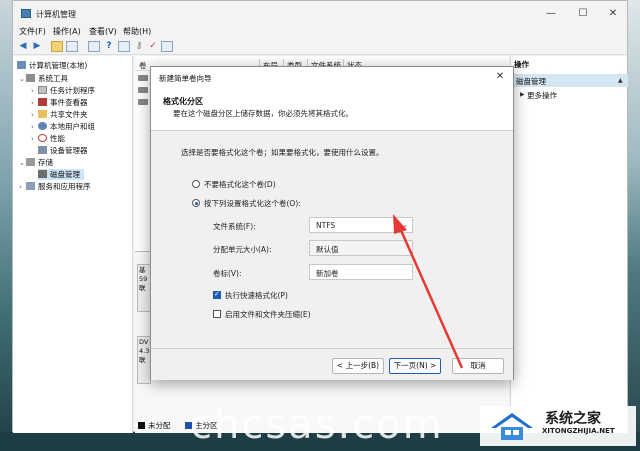 The height and width of the screenshot is (451, 640). Describe the element at coordinates (583, 14) in the screenshot. I see `maximize-button: ☐` at that location.